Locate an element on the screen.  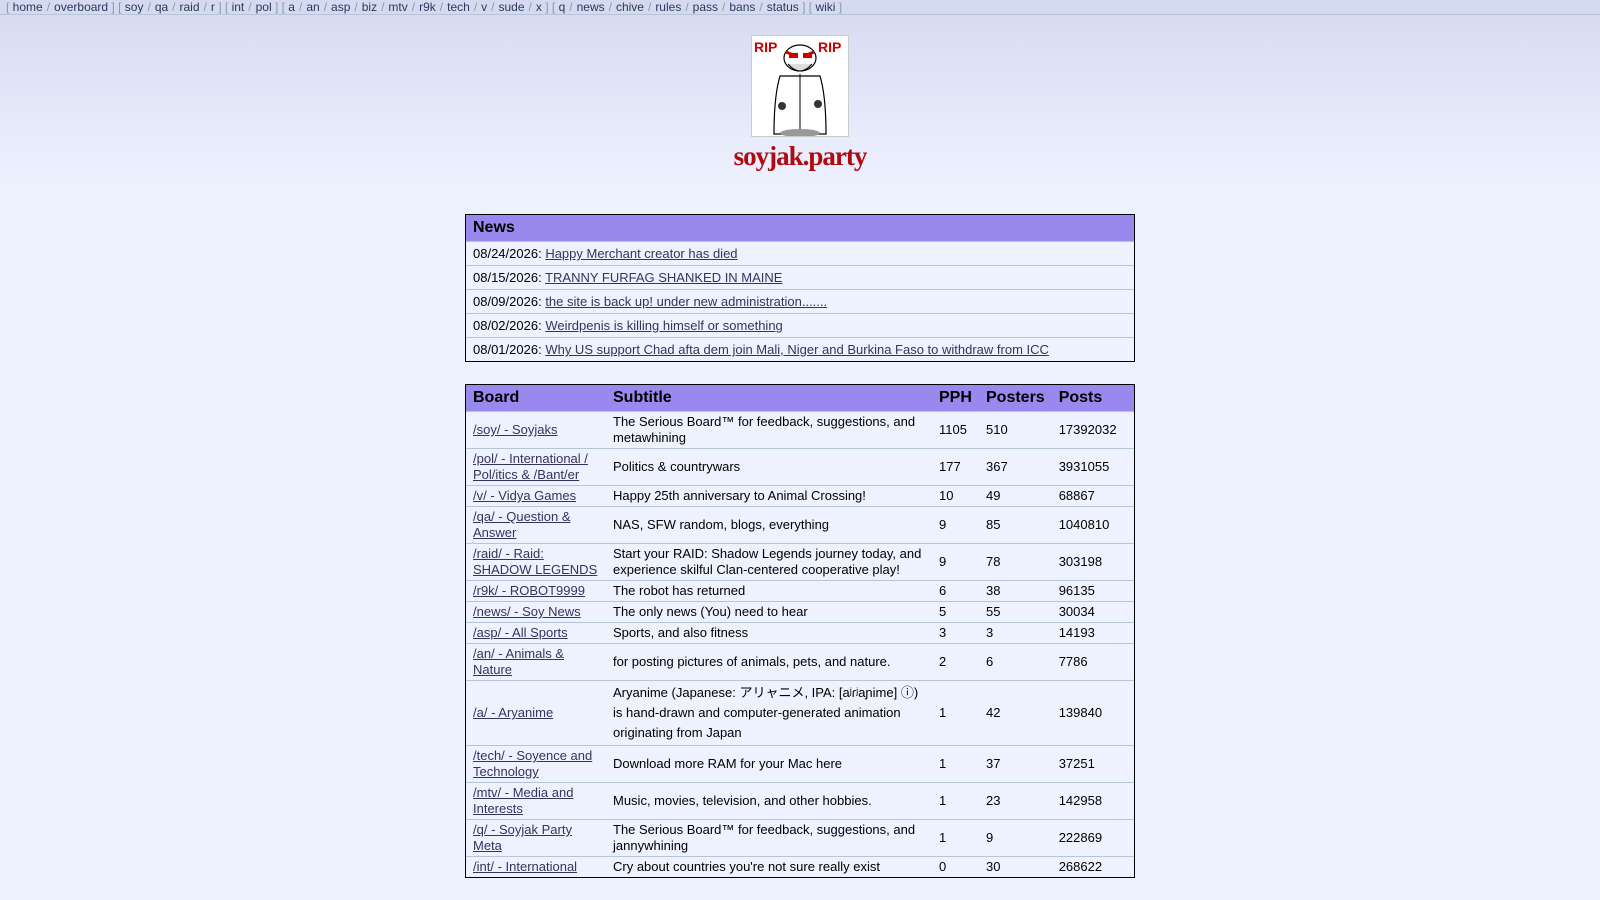
nav-link-r9k: r9k is located at coordinates (427, 7).